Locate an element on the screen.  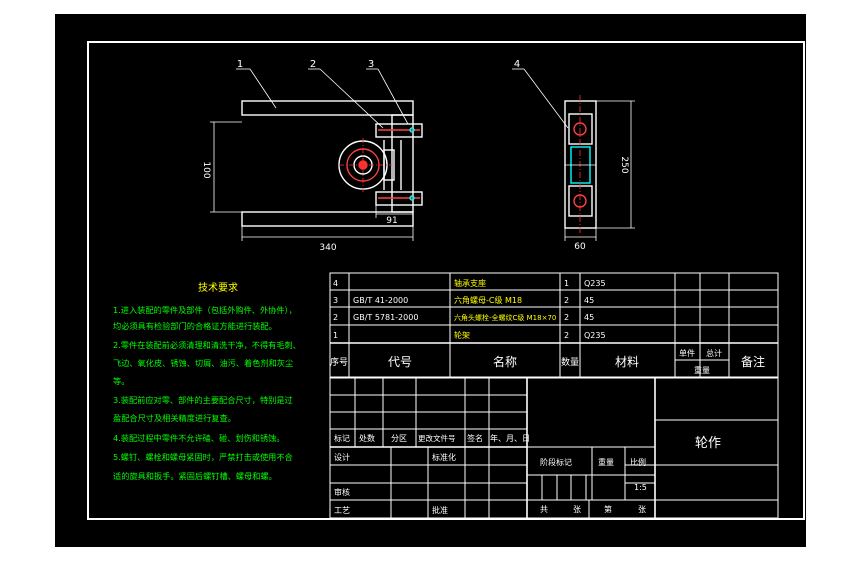
tech-requirements-title: 技术要求 is located at coordinates (218, 287).